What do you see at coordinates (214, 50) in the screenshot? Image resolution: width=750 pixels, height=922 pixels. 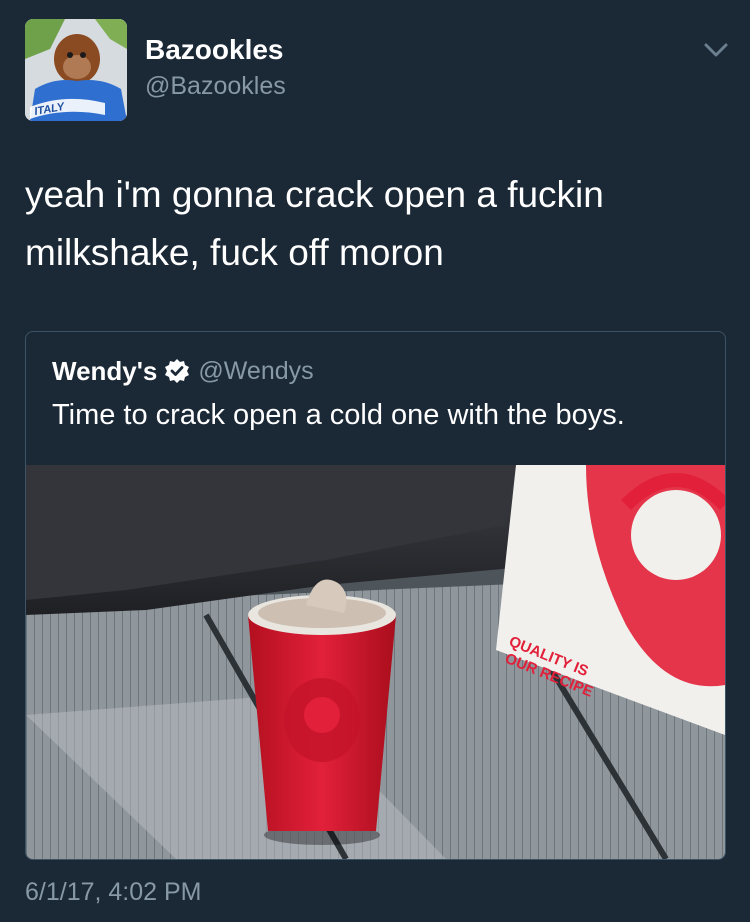 I see `author-name: Bazookles` at bounding box center [214, 50].